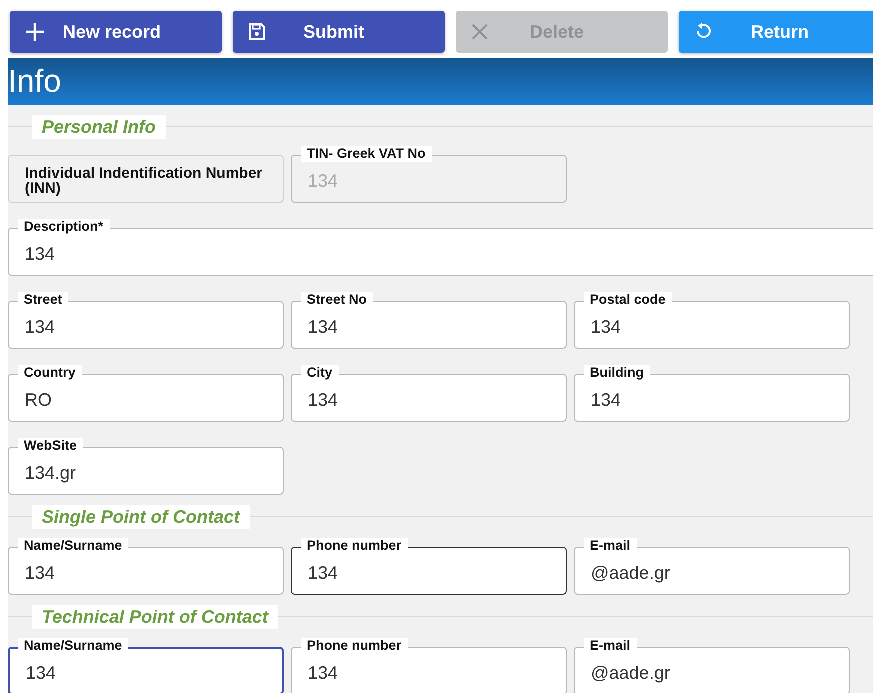 Image resolution: width=873 pixels, height=693 pixels. What do you see at coordinates (339, 32) in the screenshot?
I see `submit-button: Submit` at bounding box center [339, 32].